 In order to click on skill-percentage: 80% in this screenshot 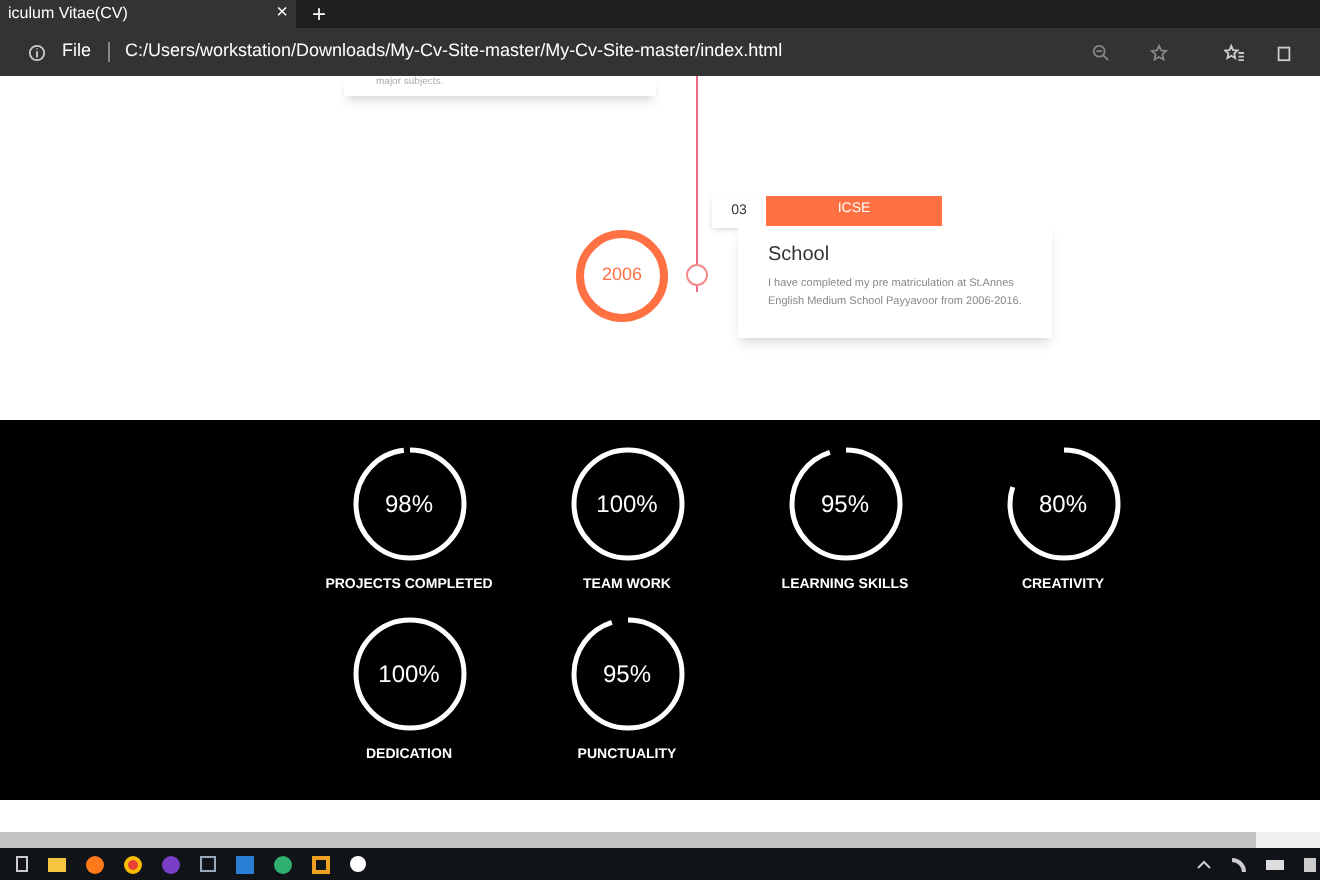, I will do `click(1063, 505)`.